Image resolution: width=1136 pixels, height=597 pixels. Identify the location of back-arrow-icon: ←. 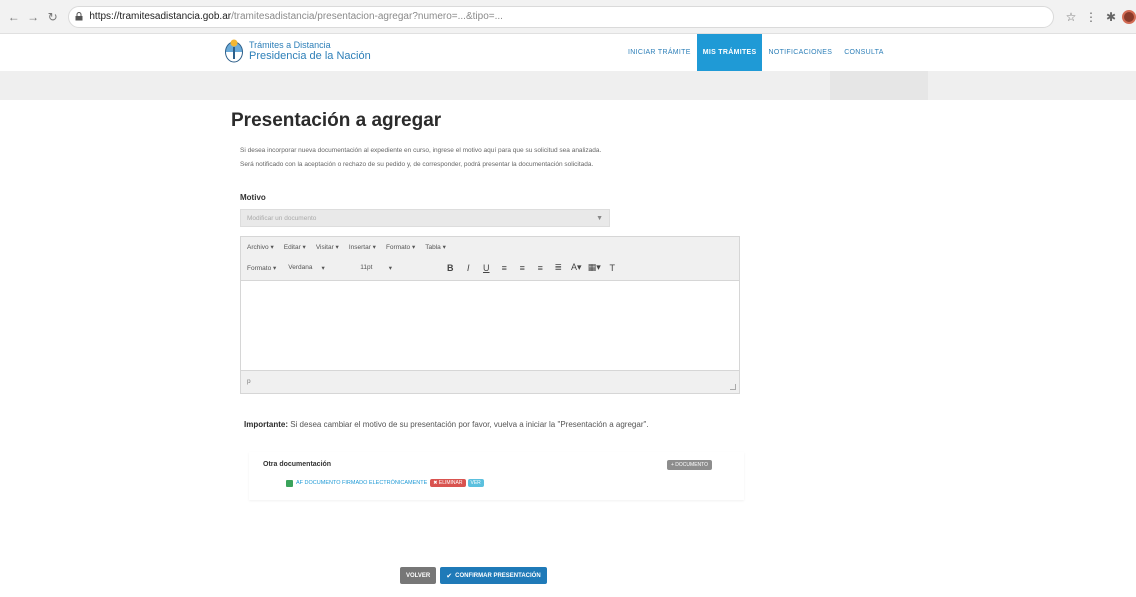
(13, 17).